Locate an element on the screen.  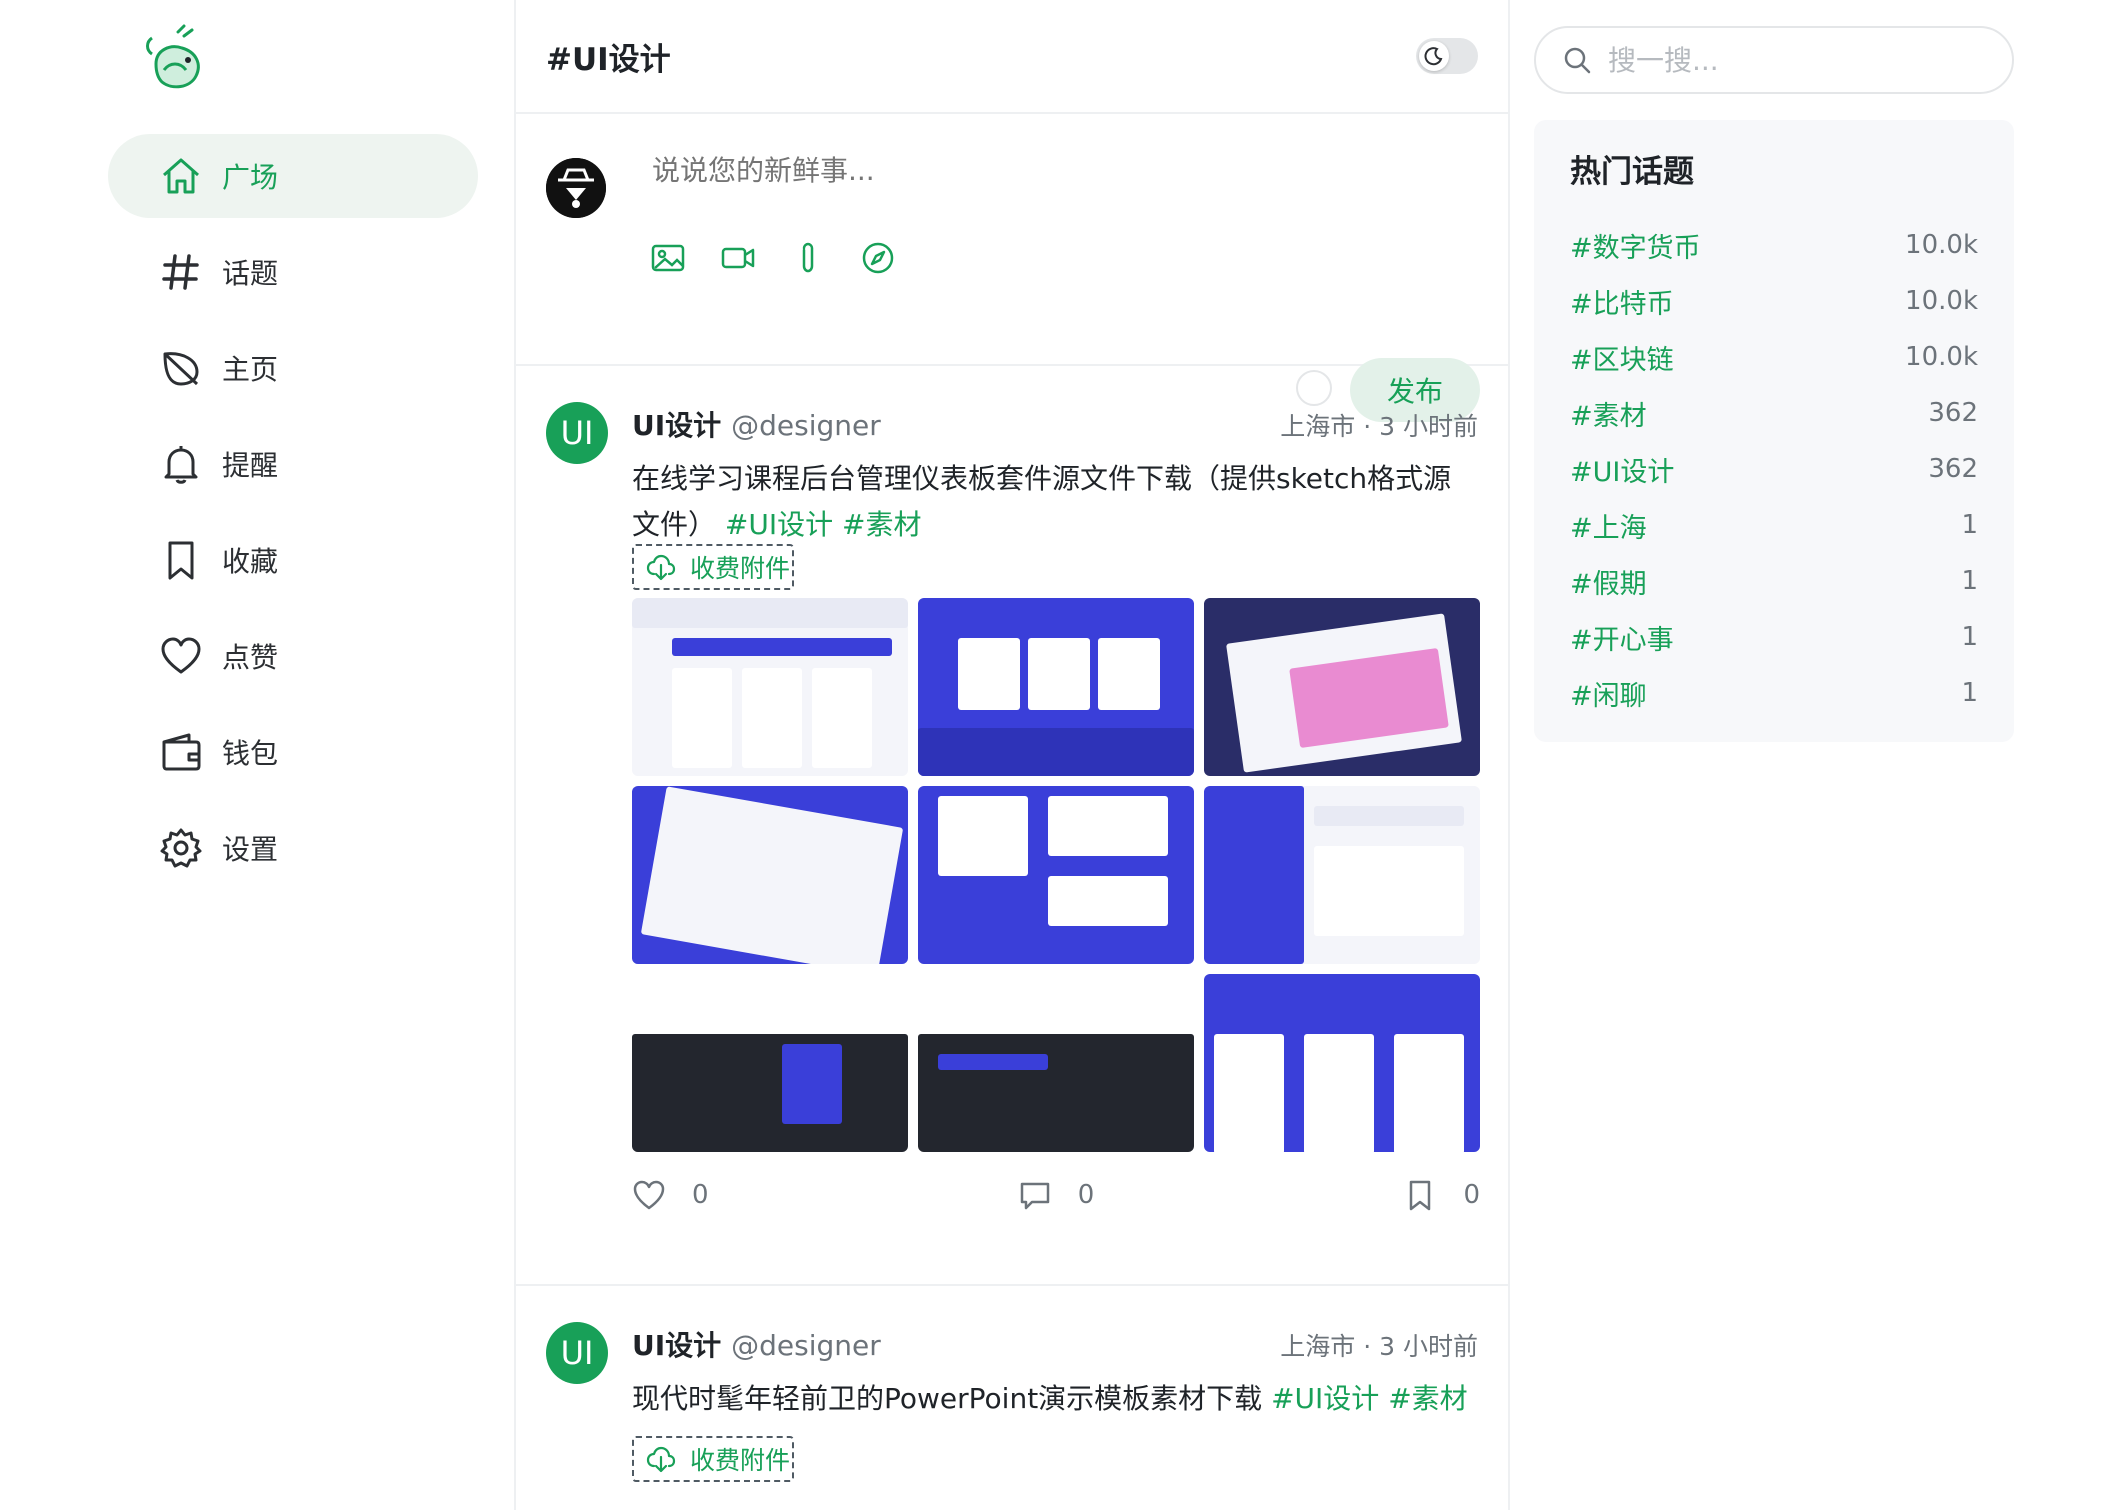
search-box is located at coordinates (1774, 60).